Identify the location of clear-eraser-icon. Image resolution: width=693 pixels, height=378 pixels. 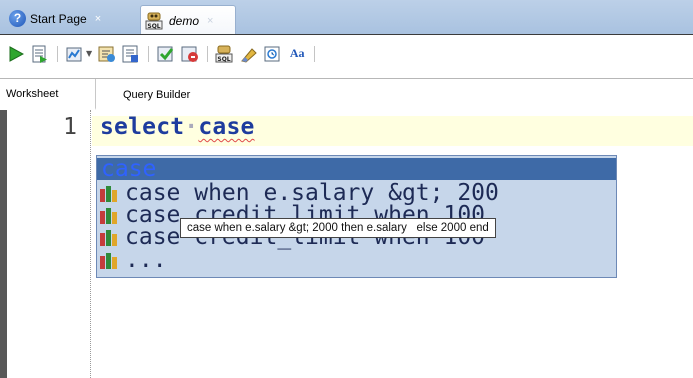
(249, 54).